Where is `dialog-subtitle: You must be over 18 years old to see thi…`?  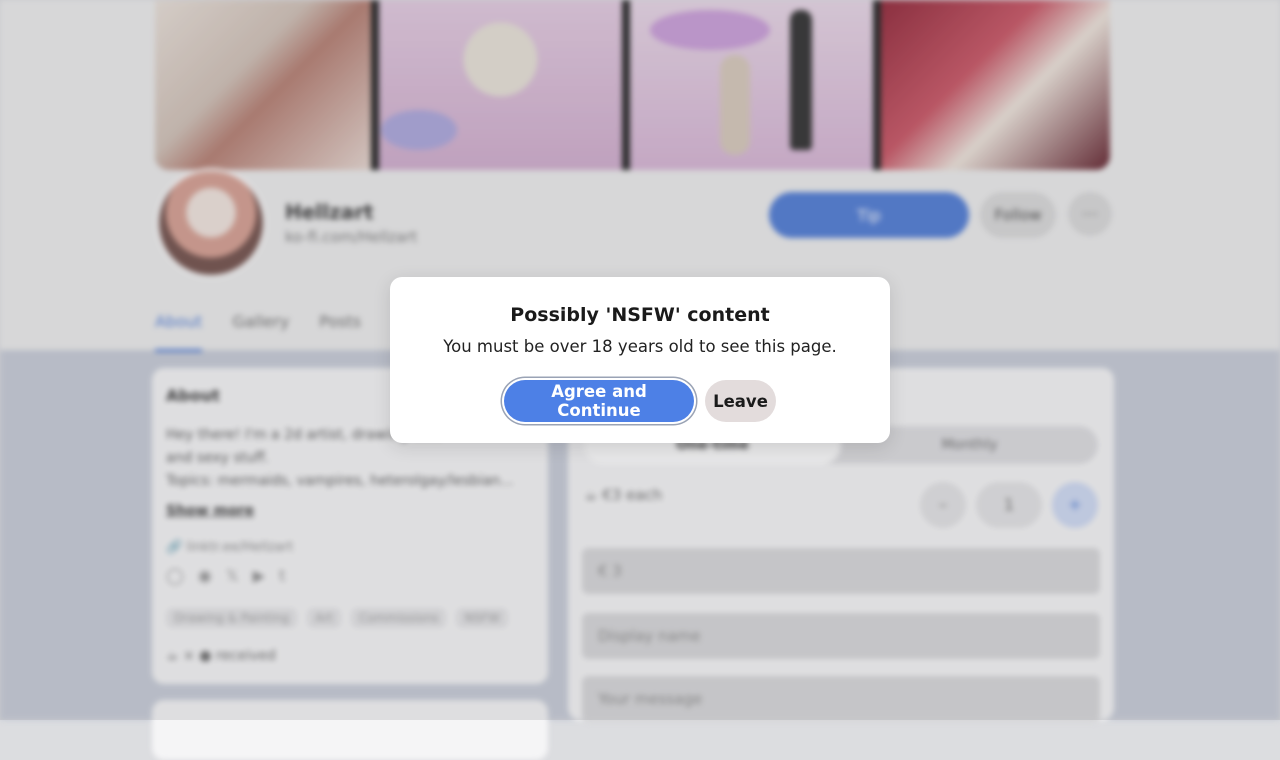
dialog-subtitle: You must be over 18 years old to see thi… is located at coordinates (640, 346).